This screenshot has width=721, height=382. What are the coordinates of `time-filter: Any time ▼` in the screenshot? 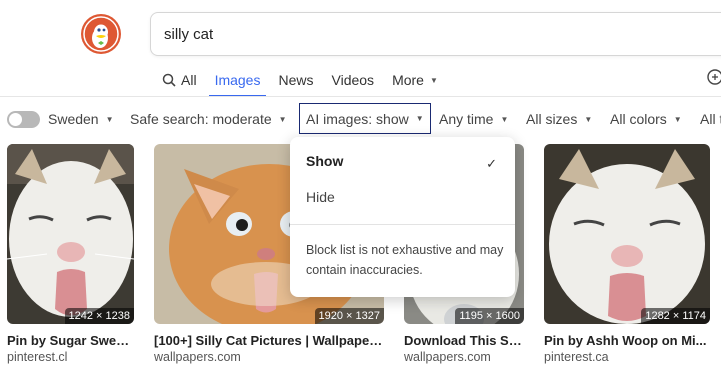 It's located at (473, 119).